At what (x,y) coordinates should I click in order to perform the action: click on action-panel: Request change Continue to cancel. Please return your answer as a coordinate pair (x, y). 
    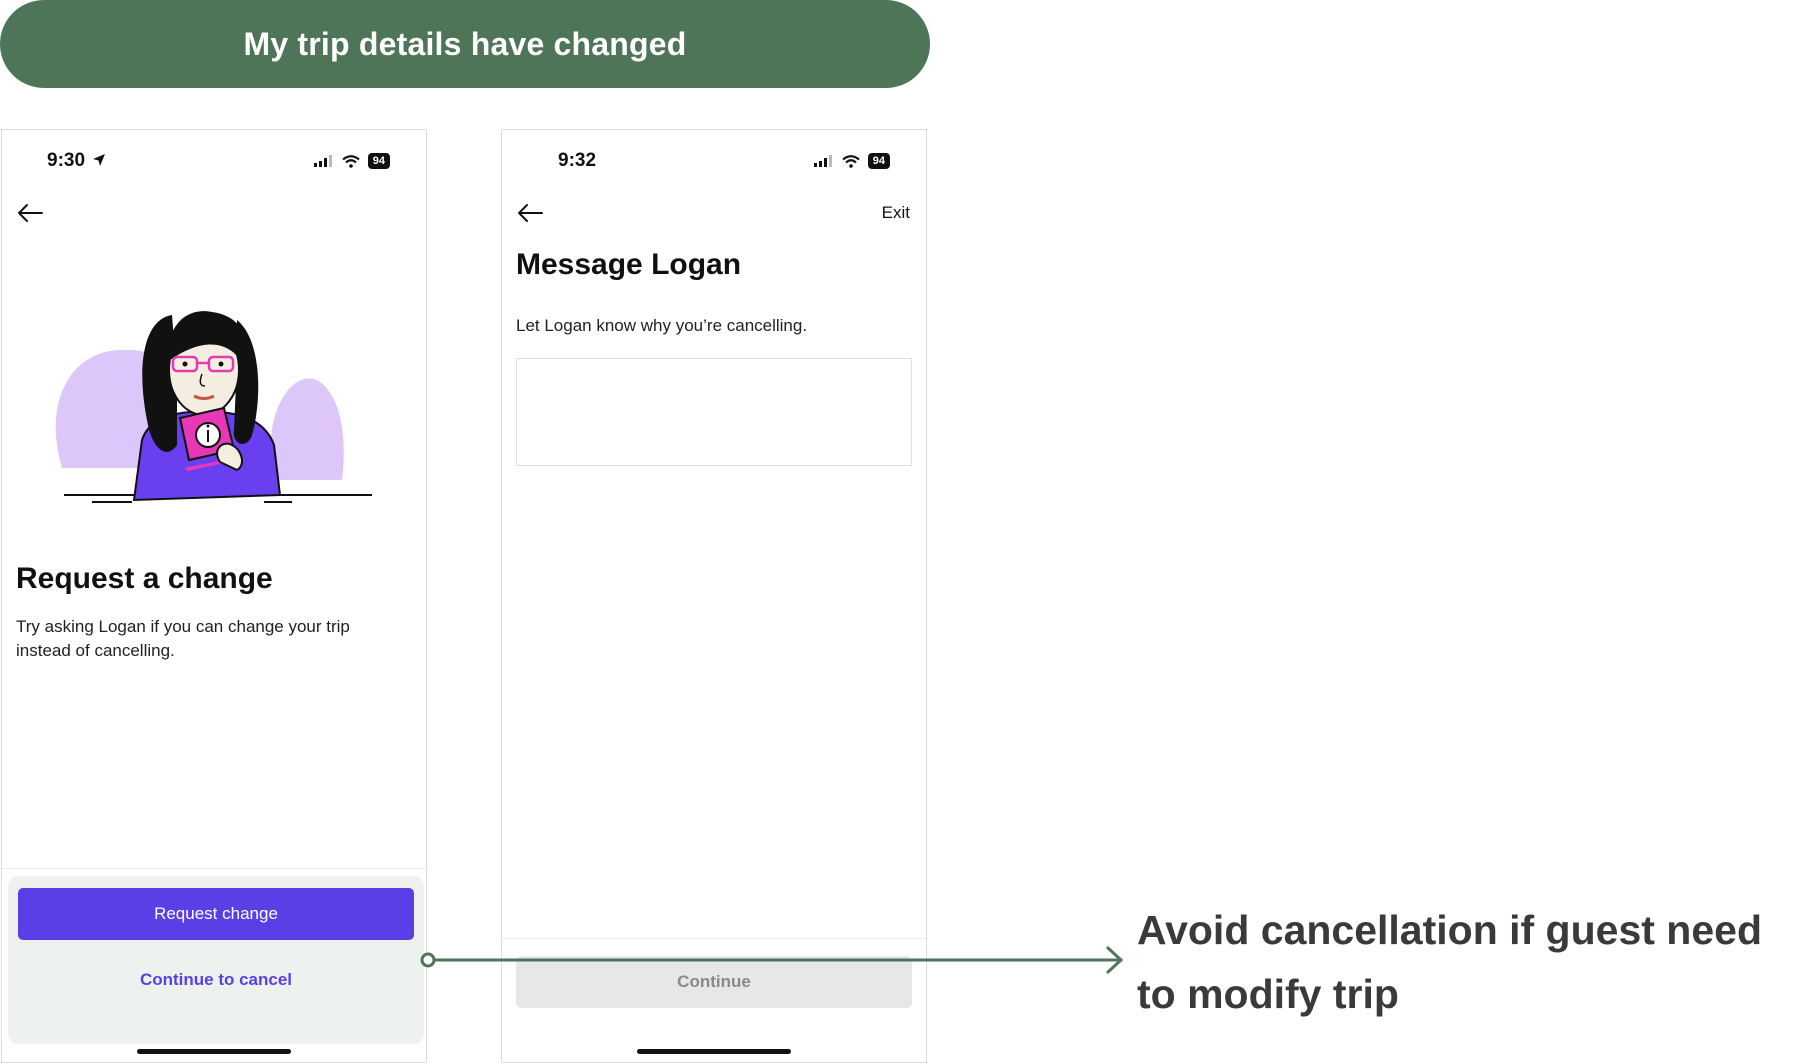
    Looking at the image, I should click on (216, 960).